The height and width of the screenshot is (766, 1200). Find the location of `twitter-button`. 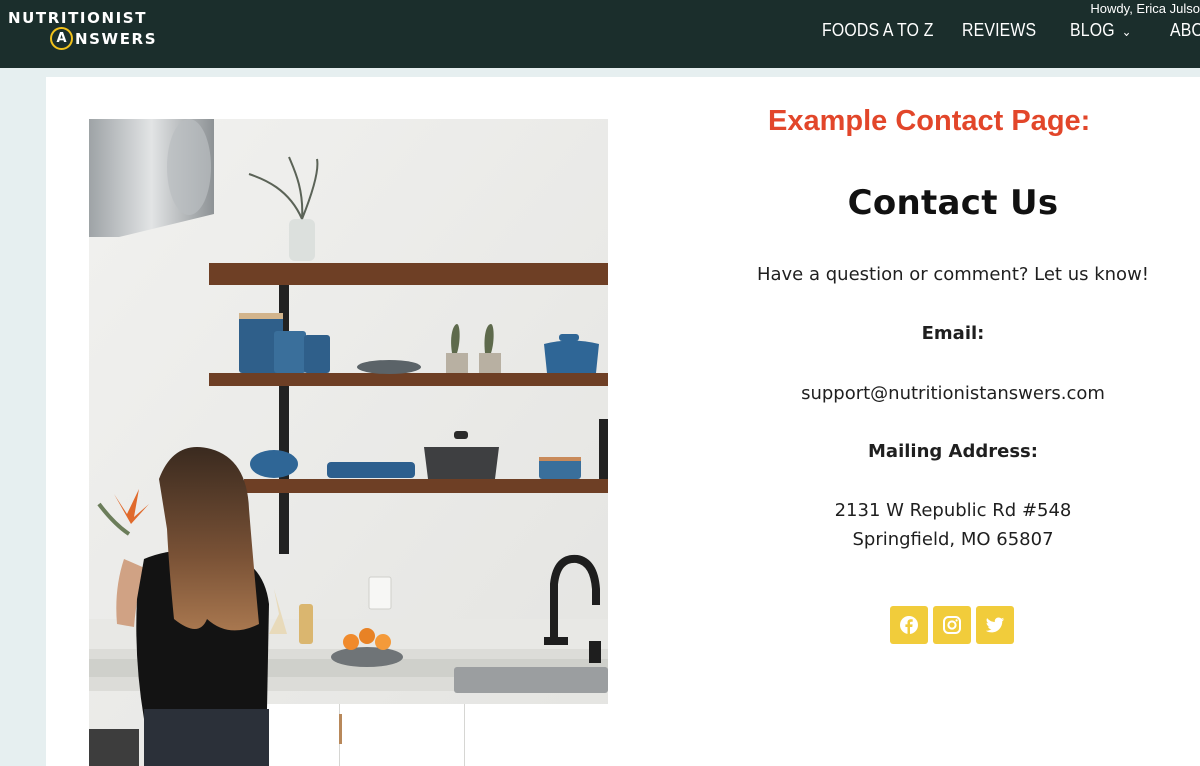

twitter-button is located at coordinates (995, 625).